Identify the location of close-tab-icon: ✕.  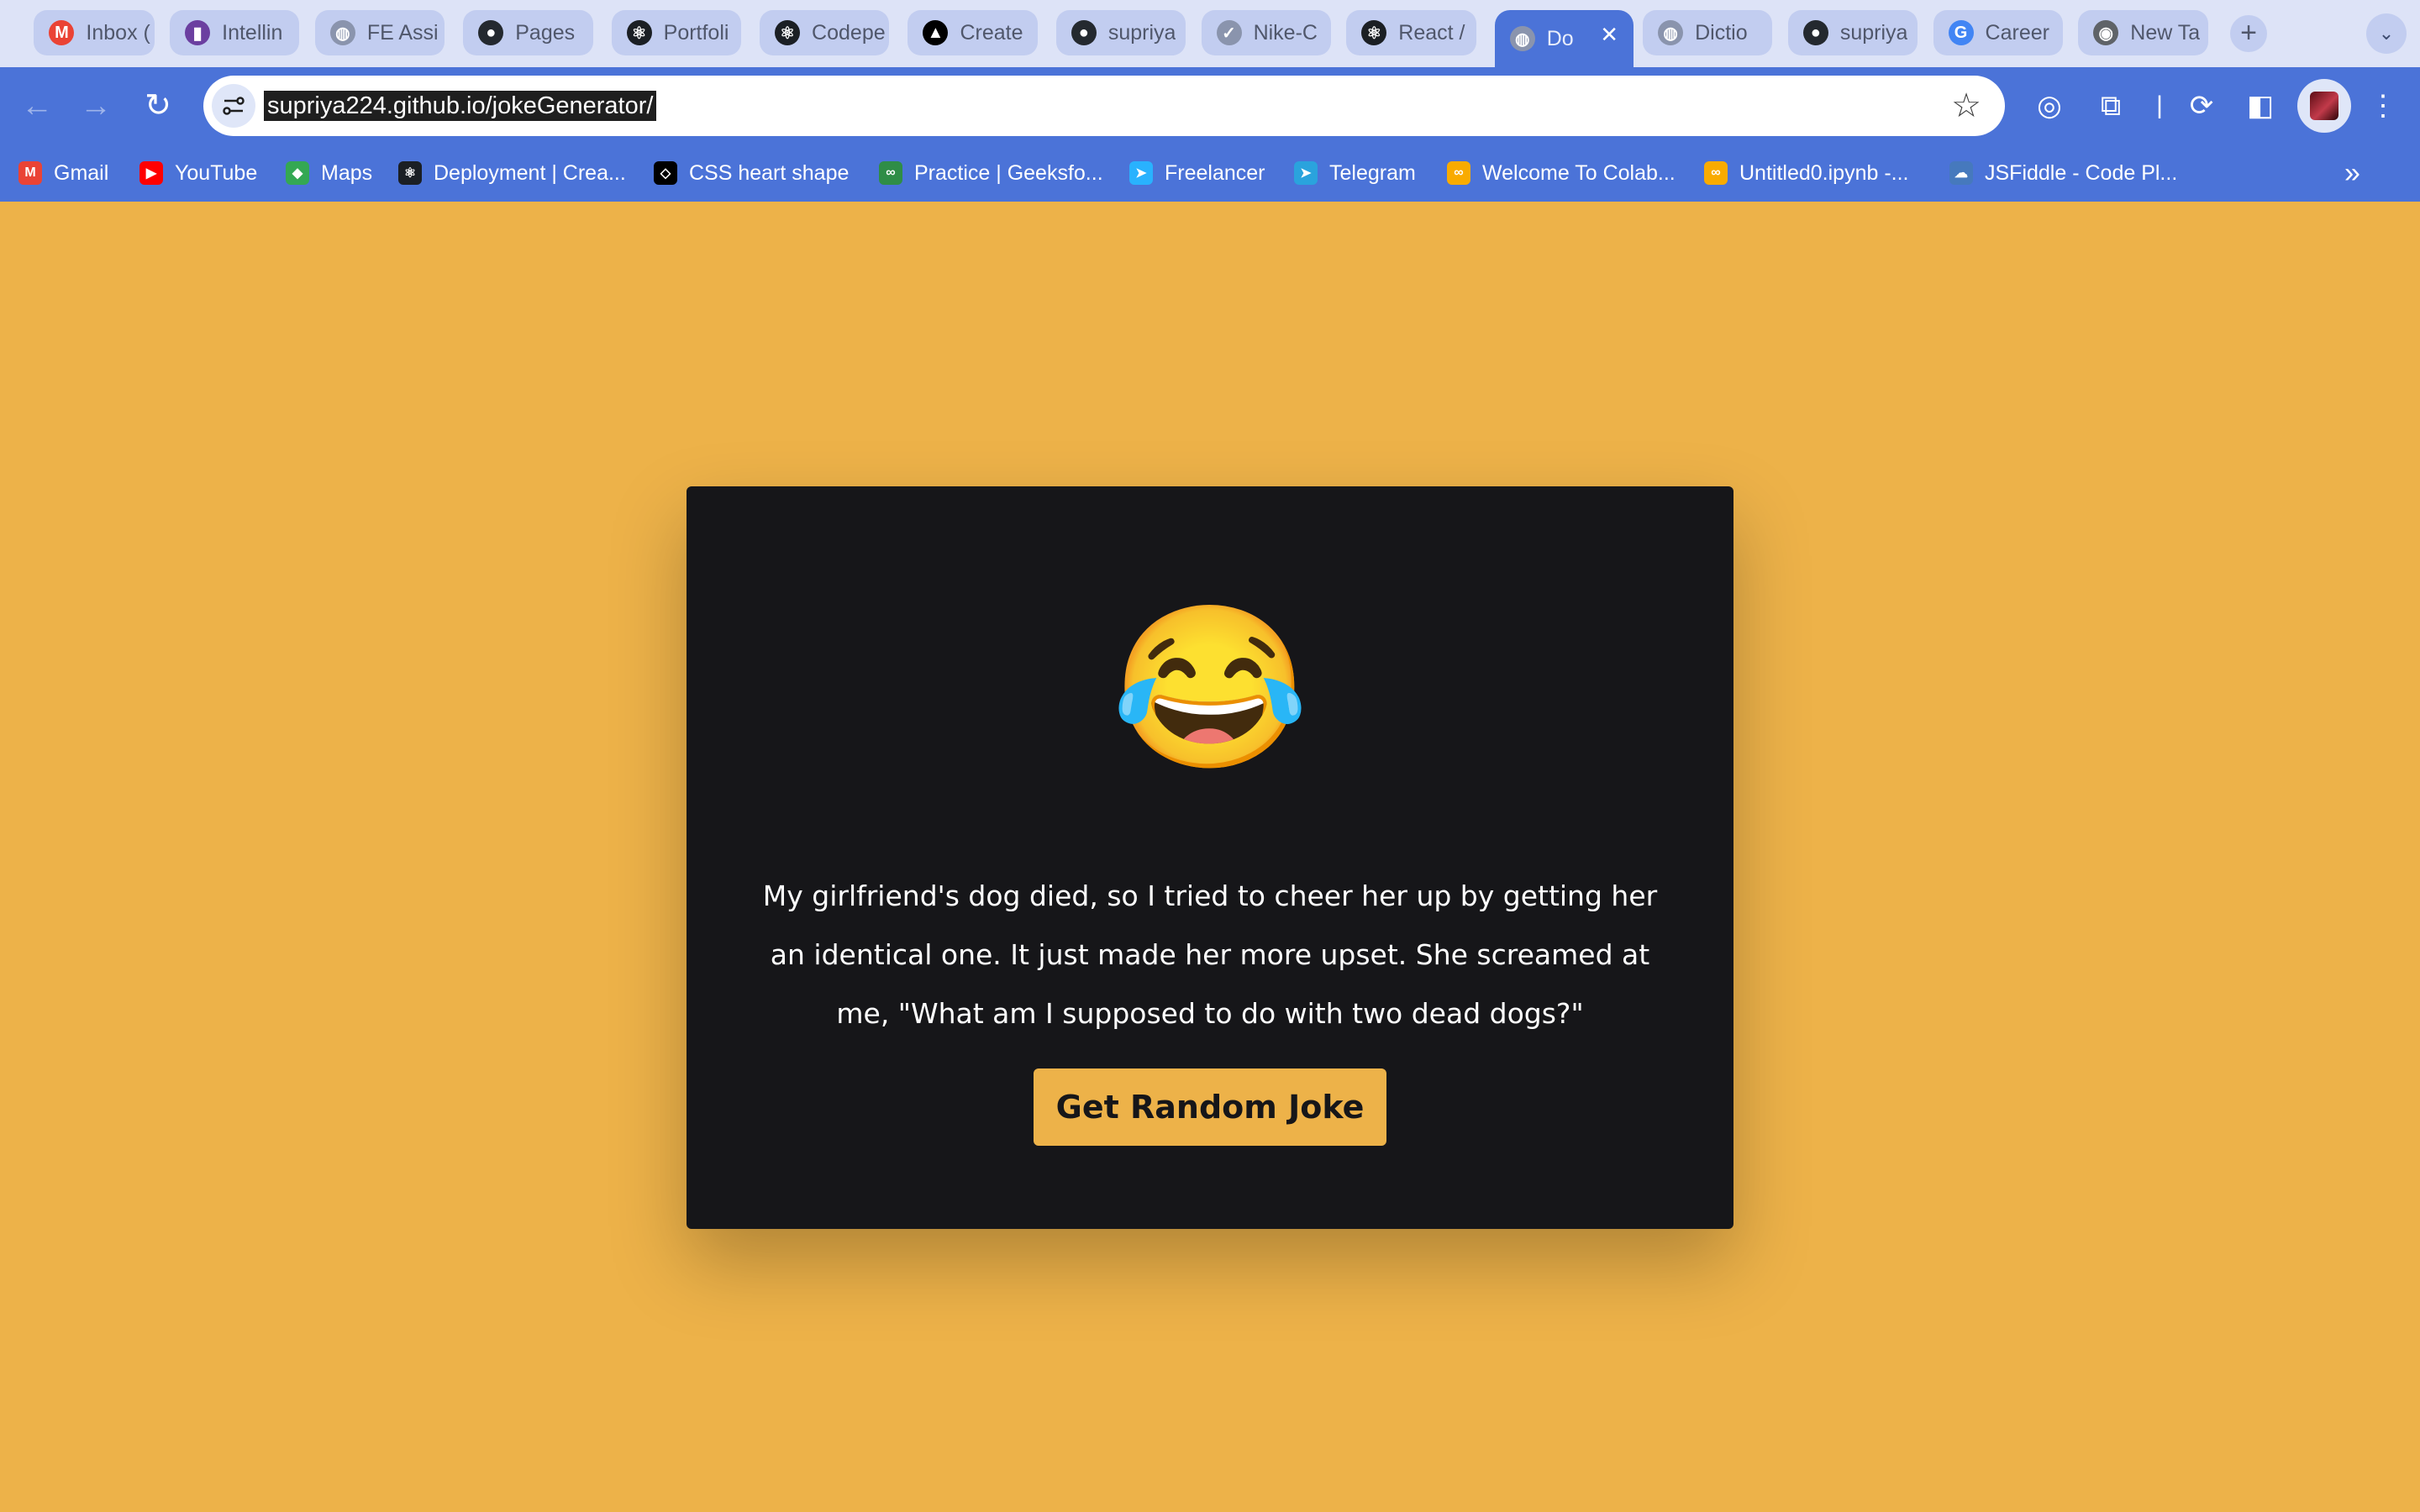
(1609, 35).